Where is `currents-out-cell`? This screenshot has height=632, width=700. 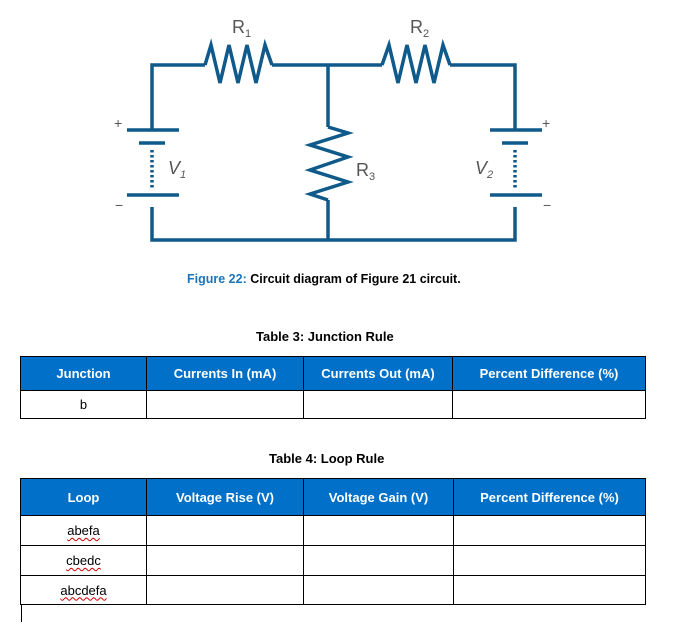
currents-out-cell is located at coordinates (378, 404).